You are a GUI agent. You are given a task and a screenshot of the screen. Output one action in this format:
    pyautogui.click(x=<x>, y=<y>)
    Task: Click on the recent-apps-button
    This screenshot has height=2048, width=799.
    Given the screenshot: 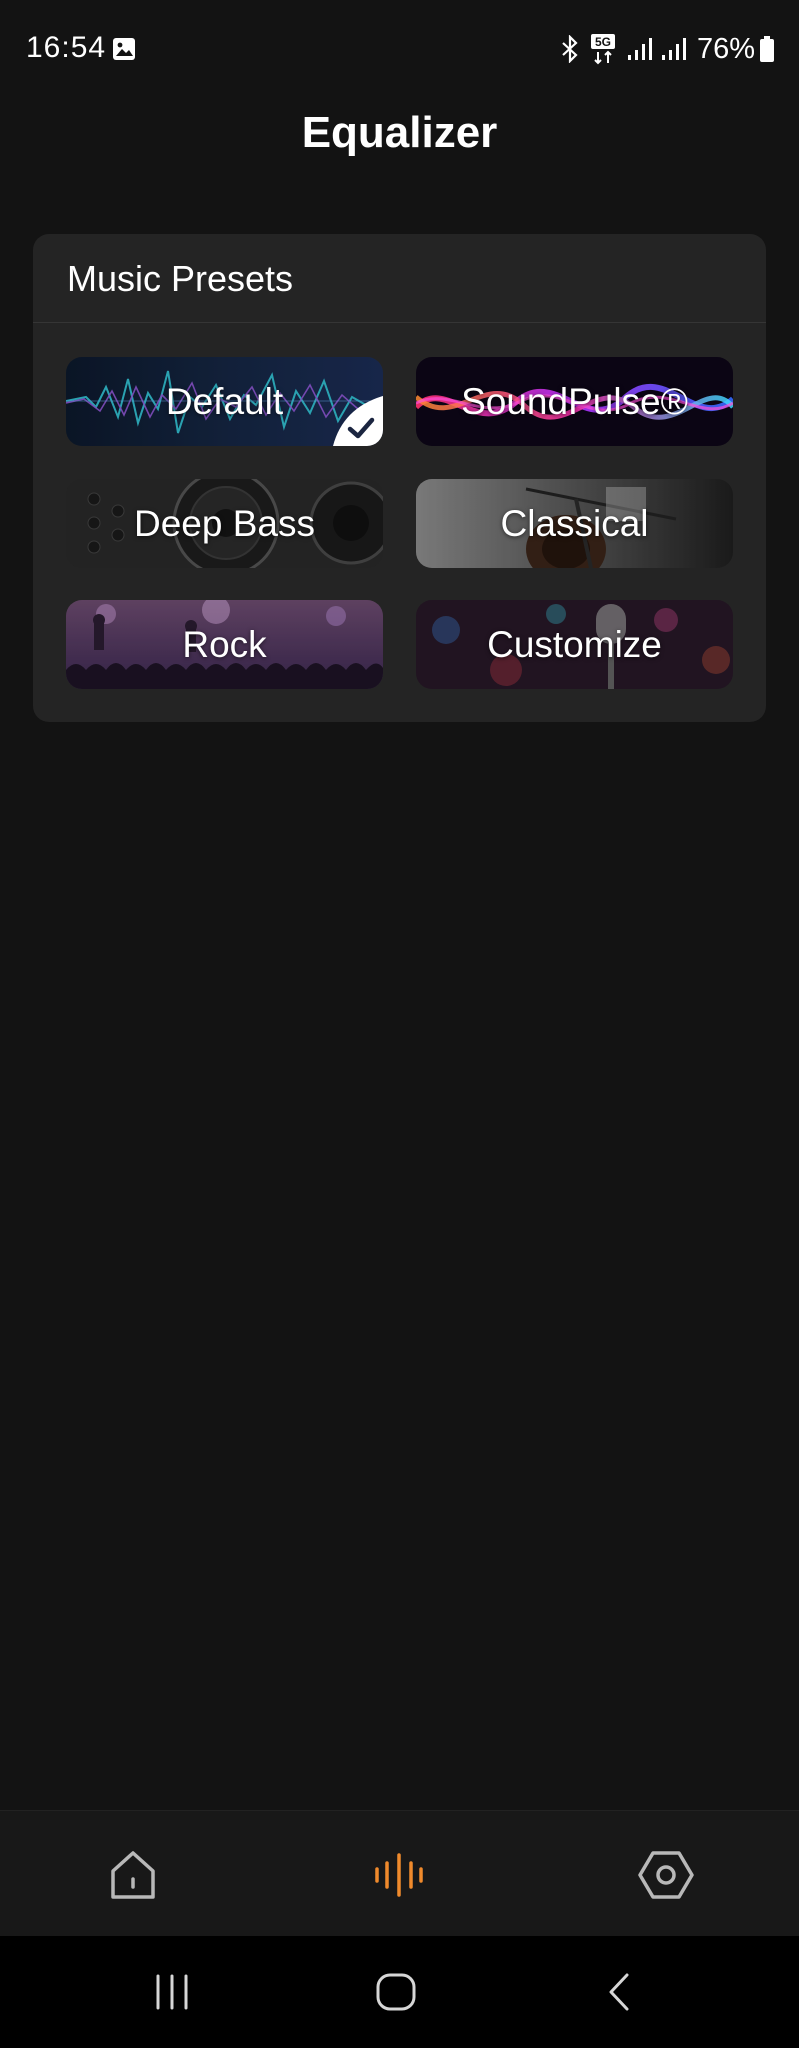 What is the action you would take?
    pyautogui.click(x=172, y=1992)
    